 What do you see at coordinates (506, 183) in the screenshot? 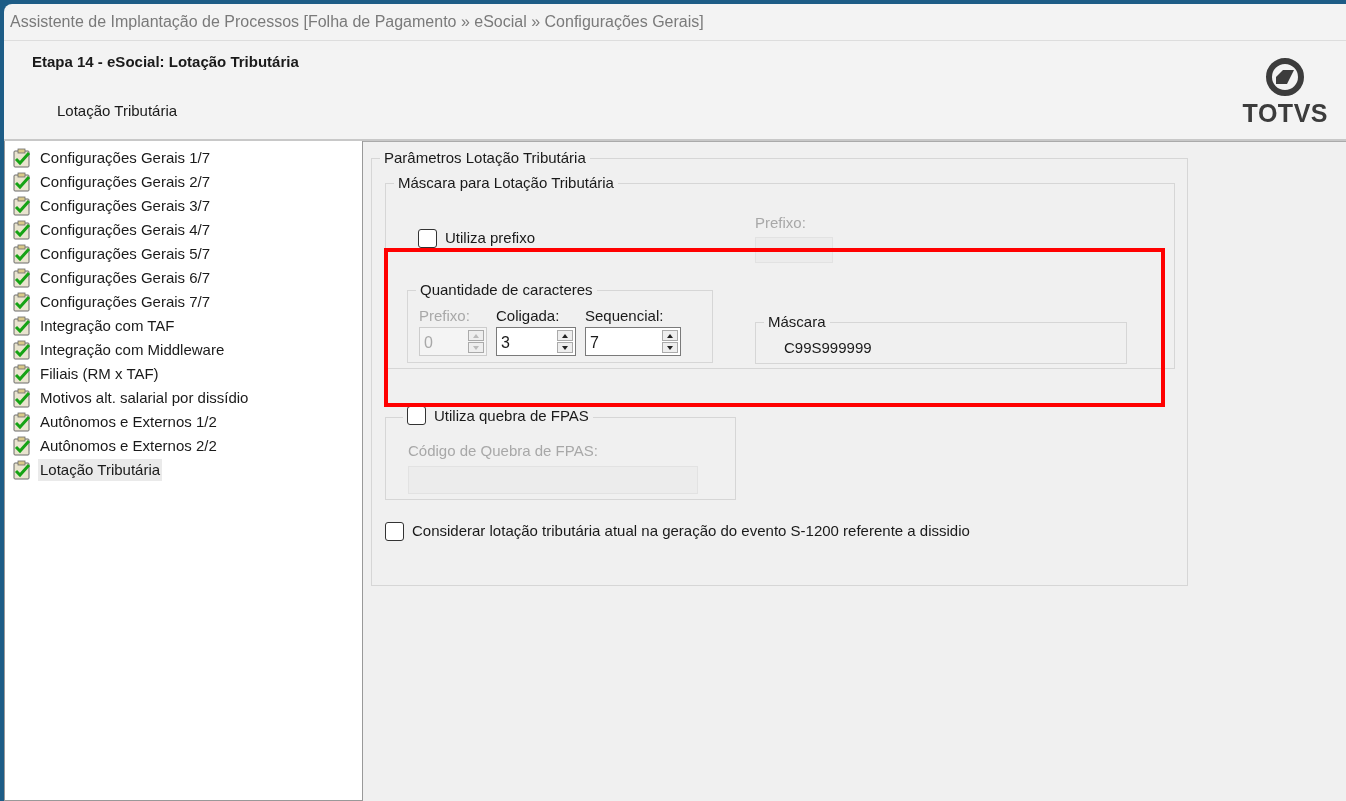
I see `group-title: Máscara para Lotação Tributária` at bounding box center [506, 183].